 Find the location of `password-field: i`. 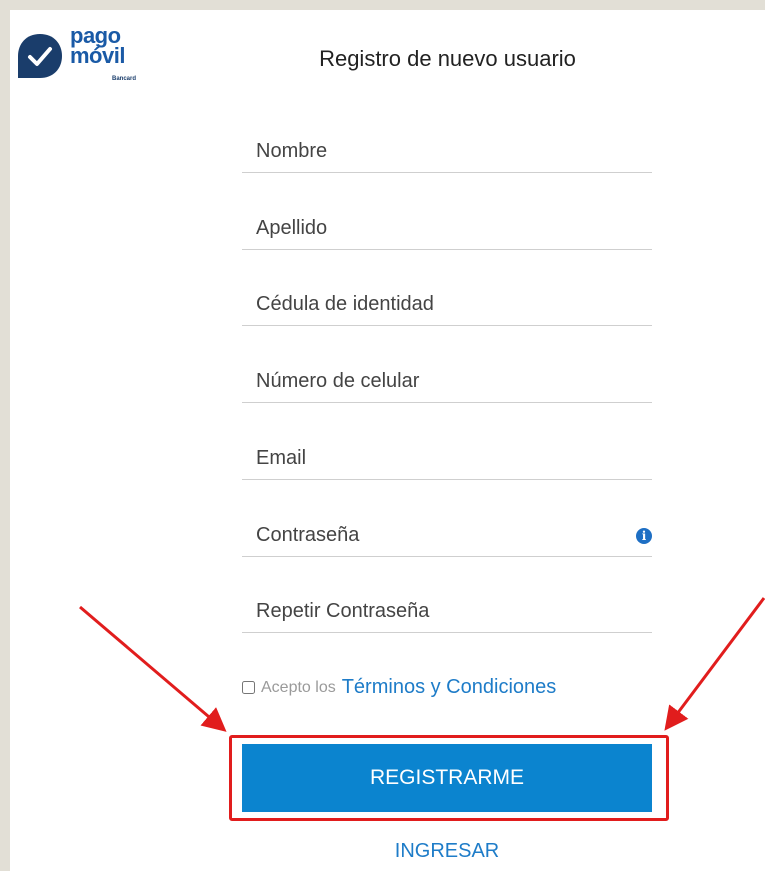

password-field: i is located at coordinates (447, 536).